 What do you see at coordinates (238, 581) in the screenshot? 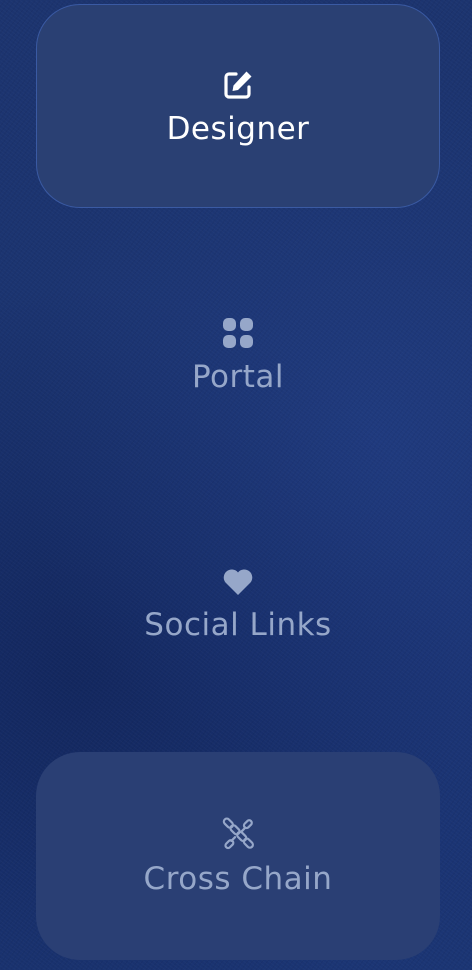
I see `heart-icon` at bounding box center [238, 581].